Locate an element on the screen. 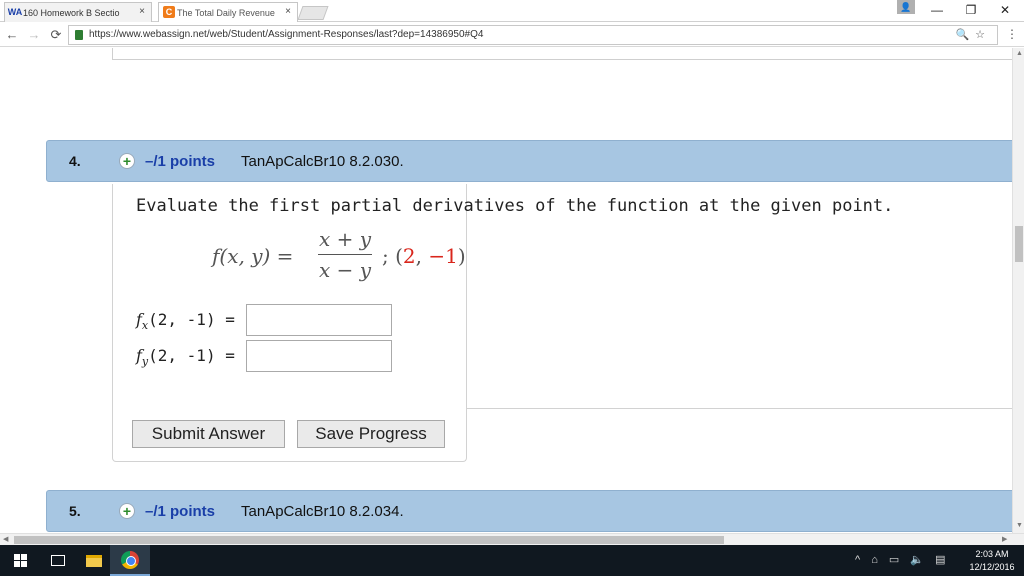  system-tray: ^ ⌂ ▭ 🔈 ▤ is located at coordinates (902, 559).